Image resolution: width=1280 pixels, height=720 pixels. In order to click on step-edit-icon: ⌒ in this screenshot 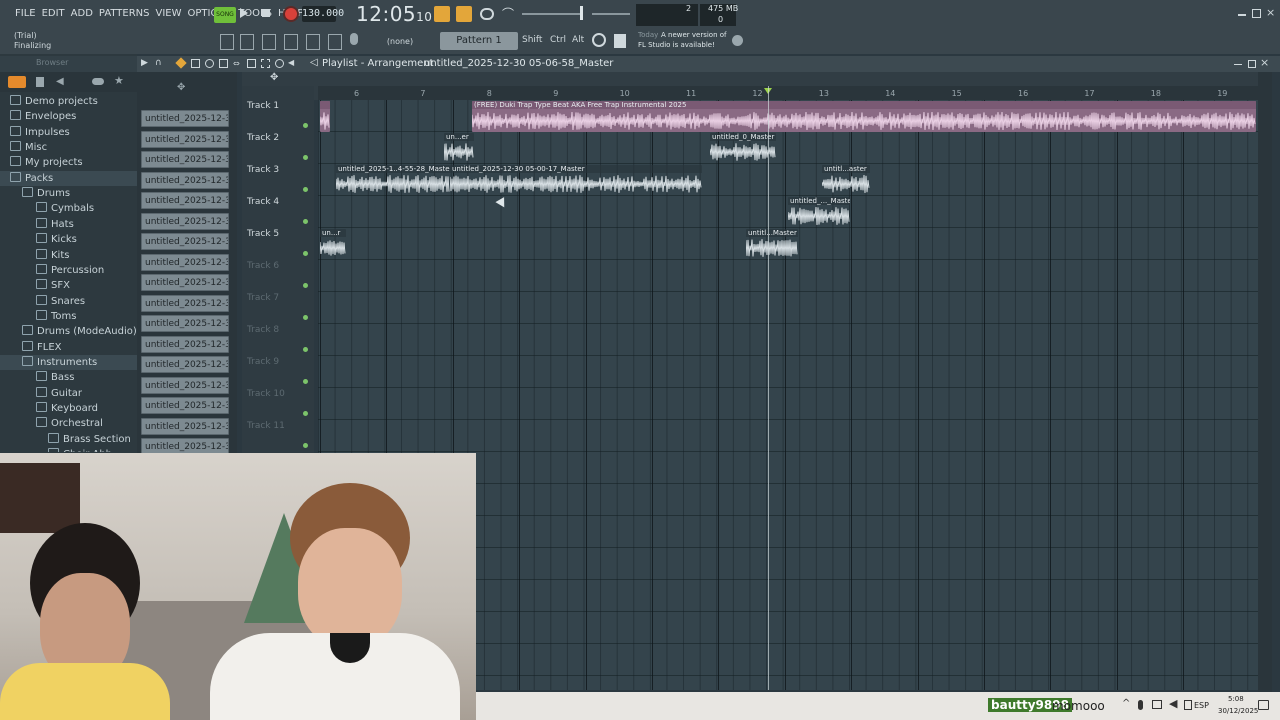, I will do `click(509, 14)`.